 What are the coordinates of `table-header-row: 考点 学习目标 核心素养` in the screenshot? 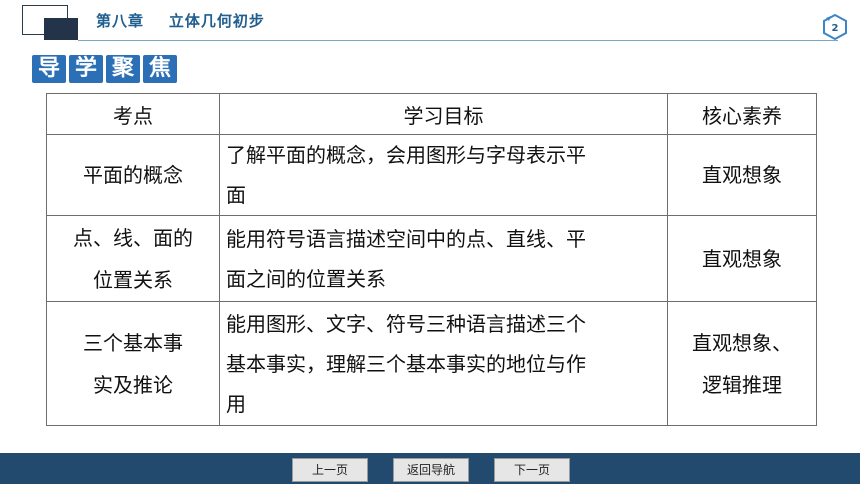 It's located at (431, 114).